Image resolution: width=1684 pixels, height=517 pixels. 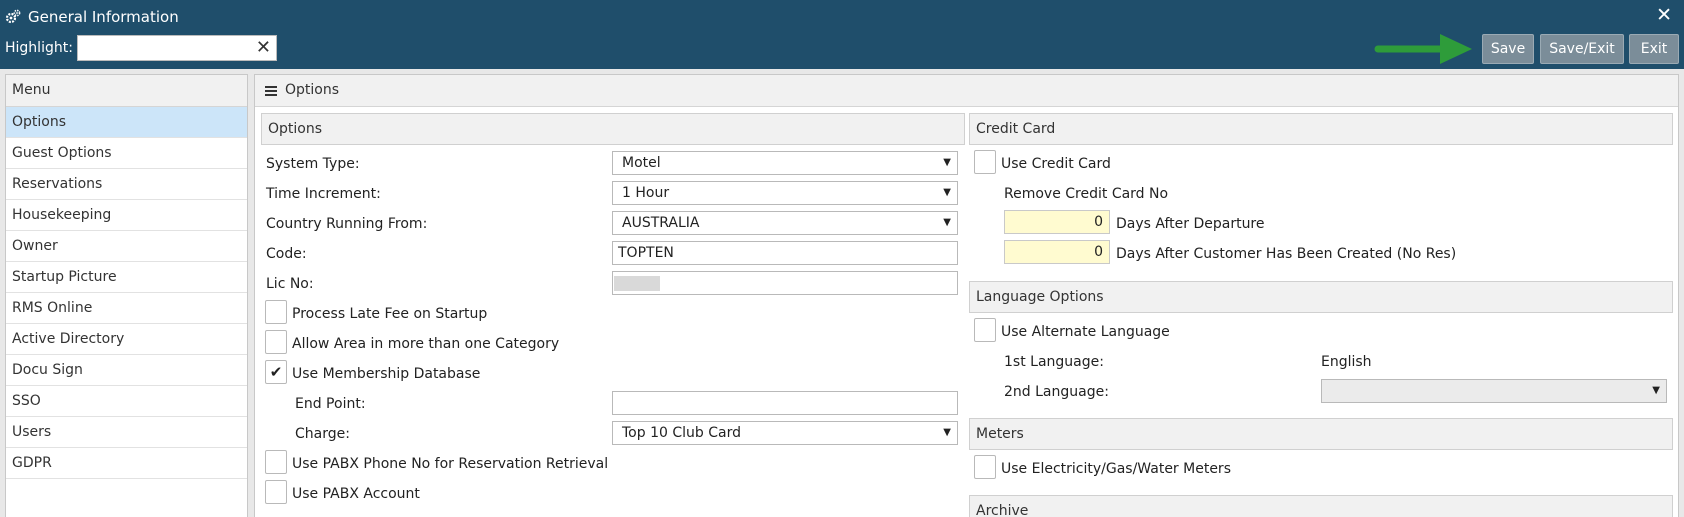 I want to click on country-label: Country Running From:, so click(x=347, y=224).